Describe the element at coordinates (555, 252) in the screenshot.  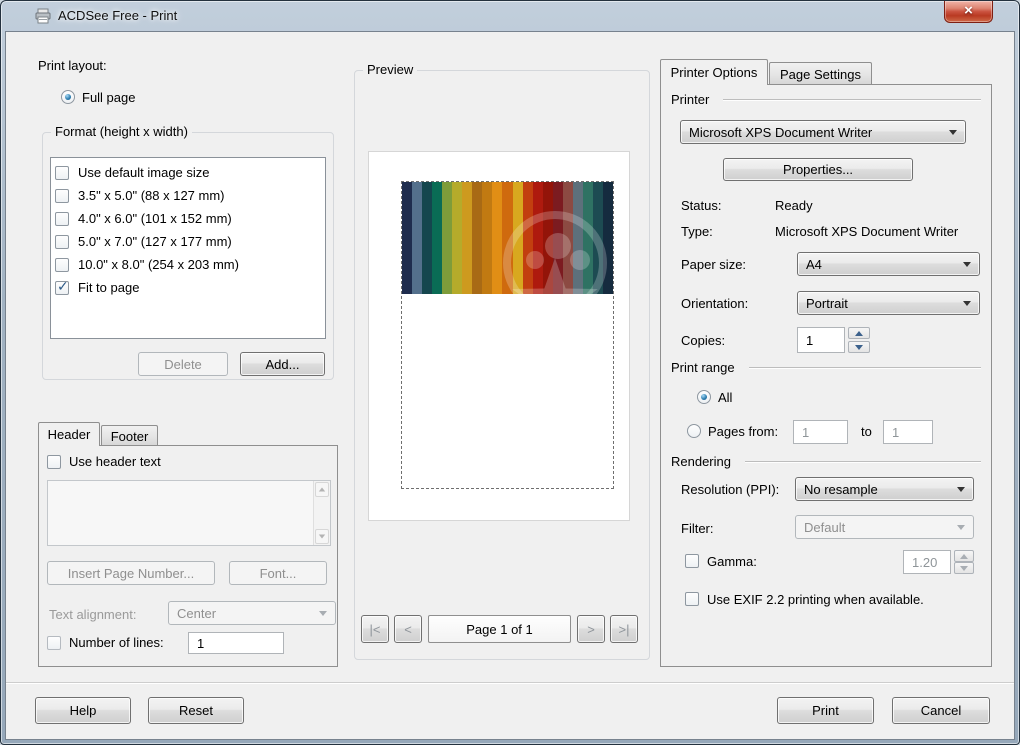
I see `acdsee-watermark-icon` at that location.